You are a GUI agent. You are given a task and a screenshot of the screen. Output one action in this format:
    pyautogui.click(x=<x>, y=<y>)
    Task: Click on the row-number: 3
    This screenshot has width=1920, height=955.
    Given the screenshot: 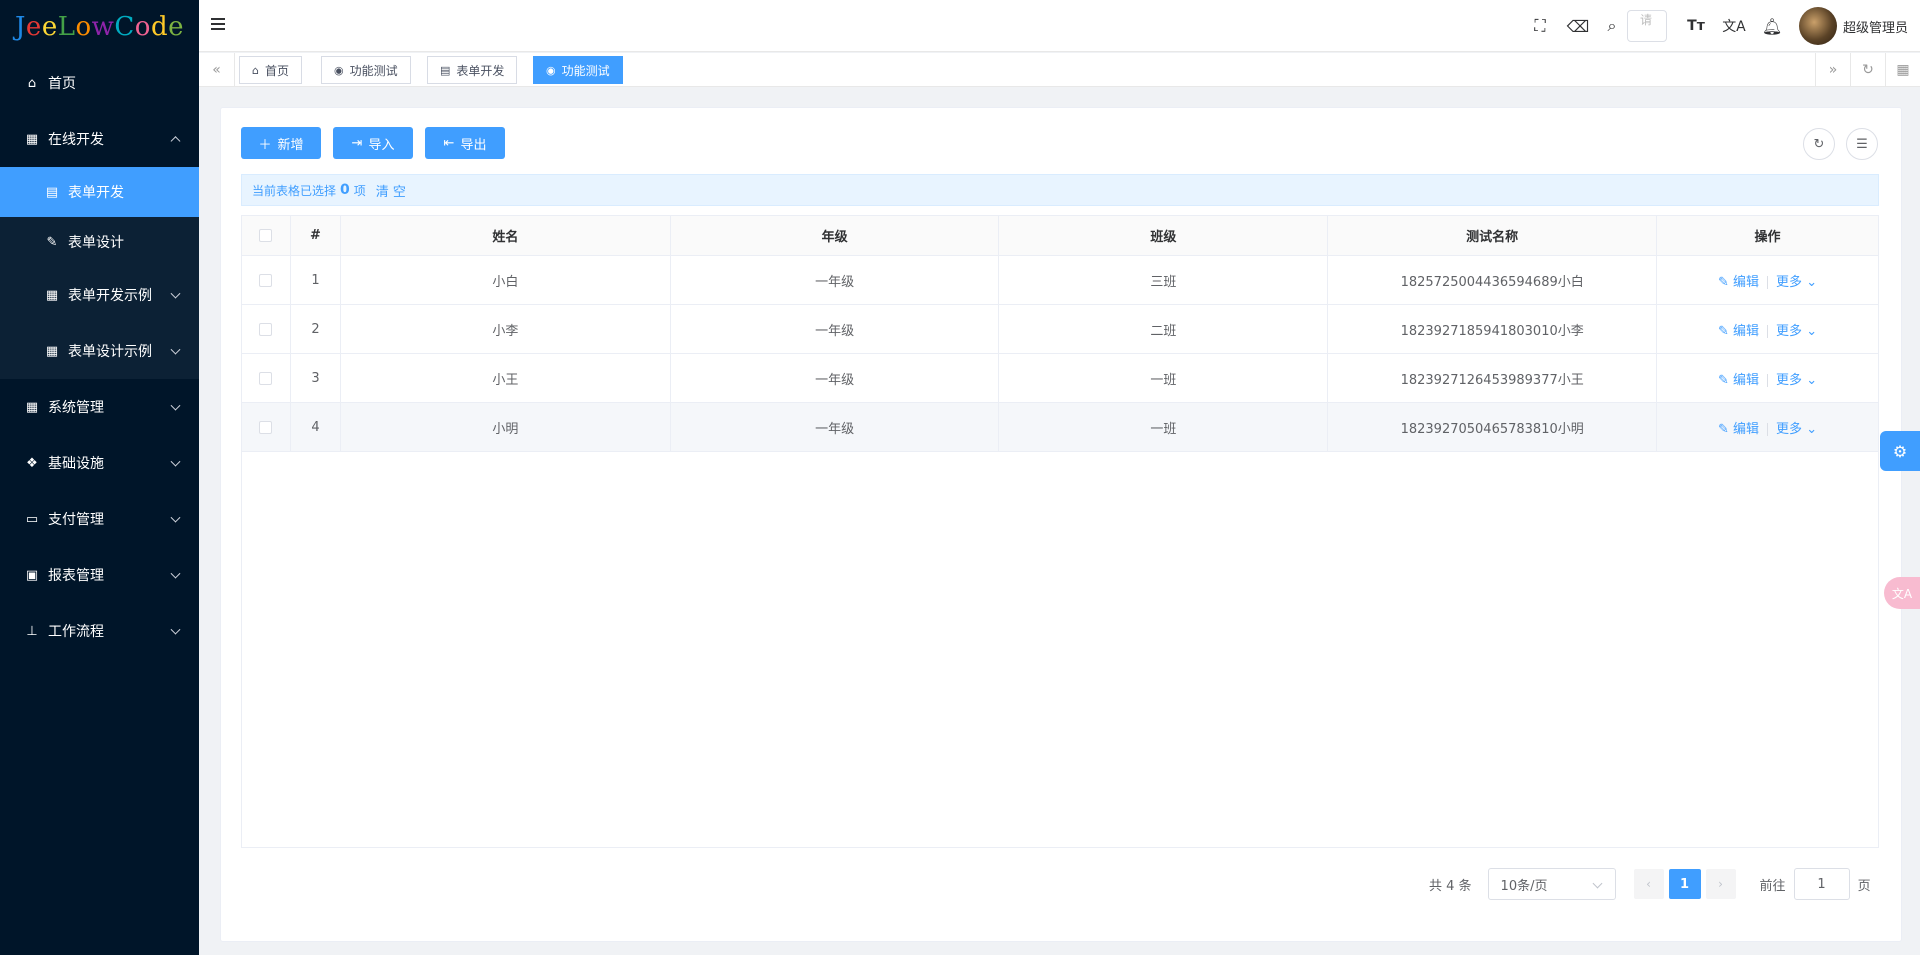 What is the action you would take?
    pyautogui.click(x=315, y=378)
    